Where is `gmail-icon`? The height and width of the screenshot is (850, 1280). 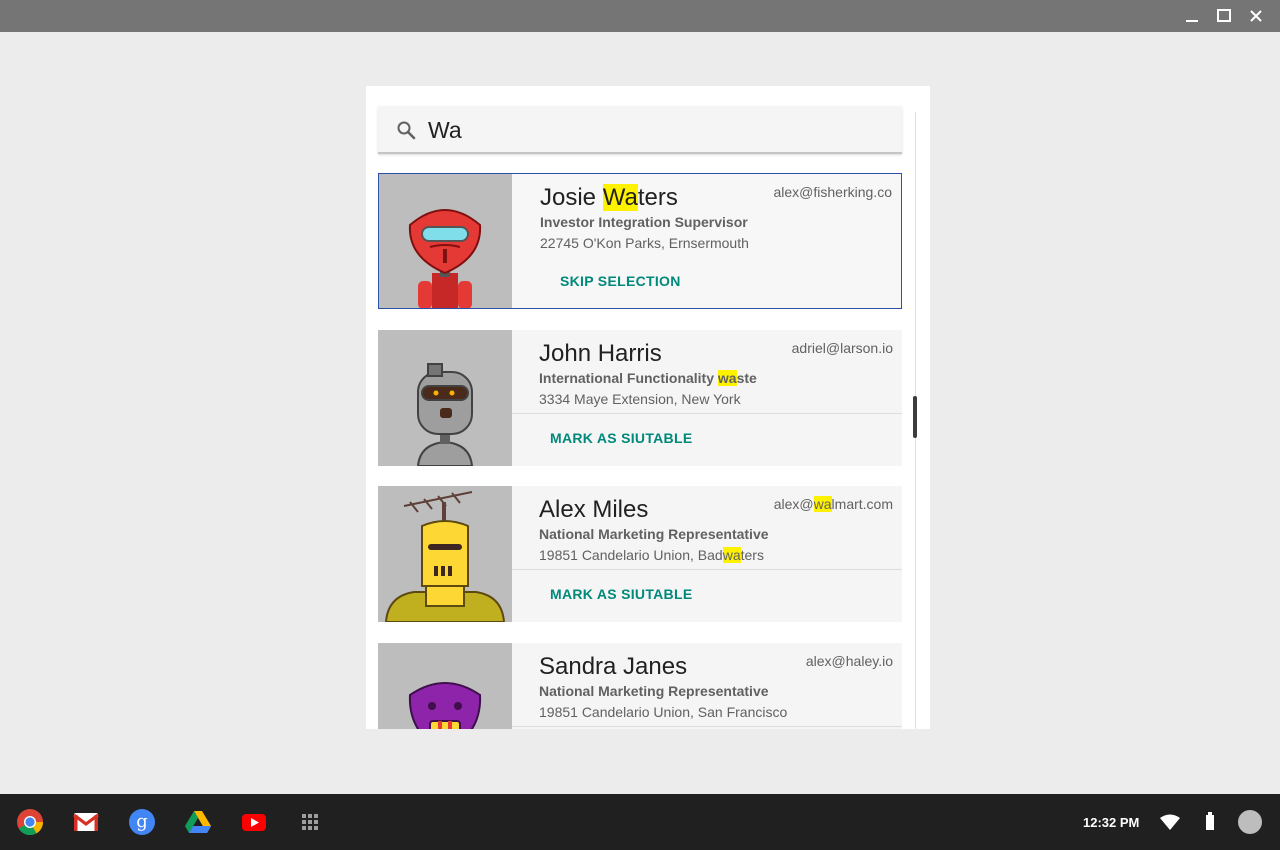
gmail-icon is located at coordinates (86, 822).